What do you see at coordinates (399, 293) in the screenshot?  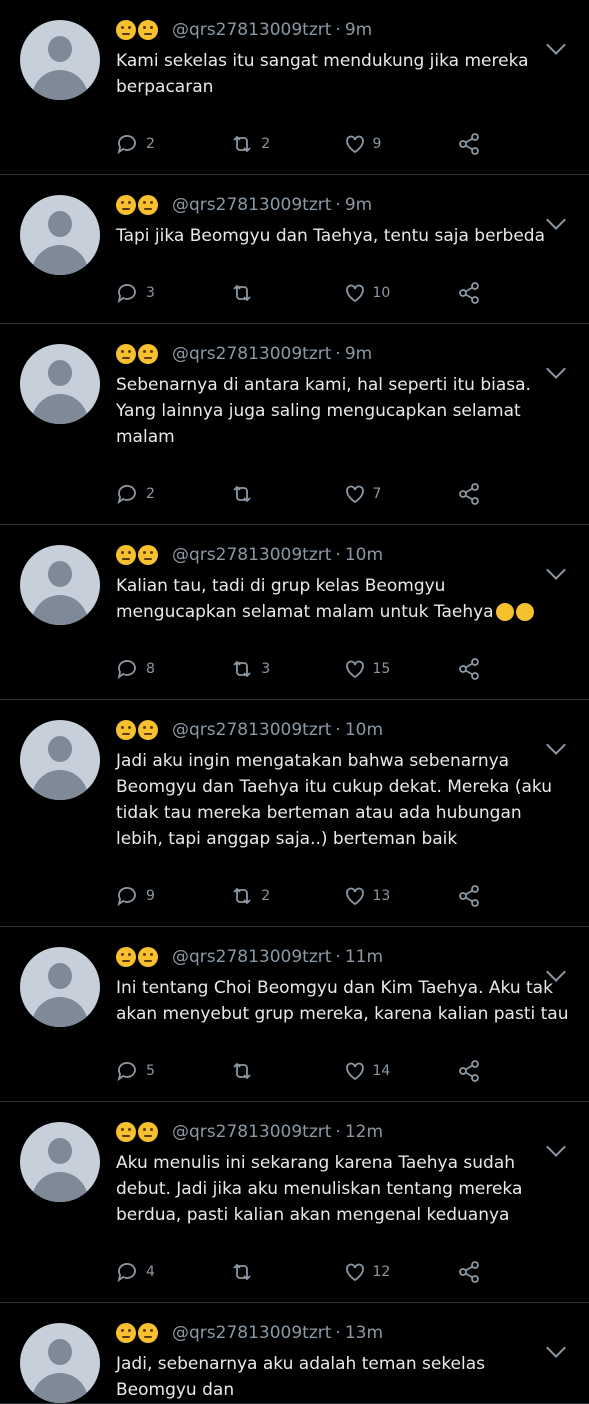 I see `like-button: 10` at bounding box center [399, 293].